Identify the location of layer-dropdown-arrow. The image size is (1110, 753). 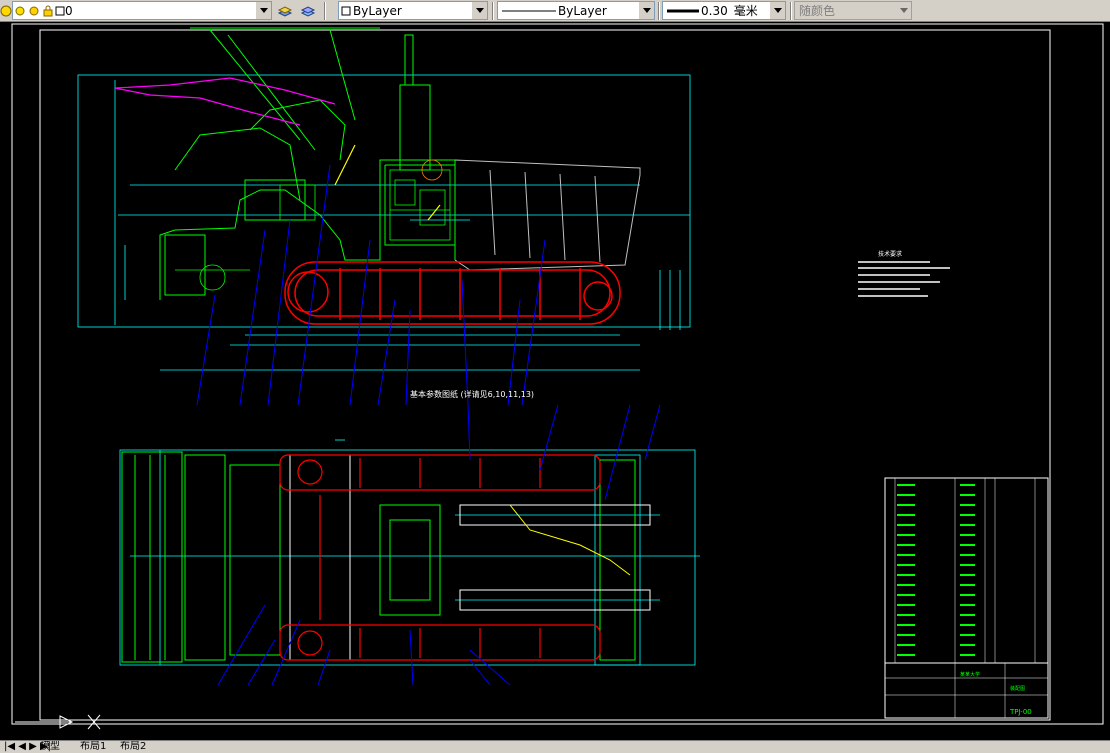
(263, 10).